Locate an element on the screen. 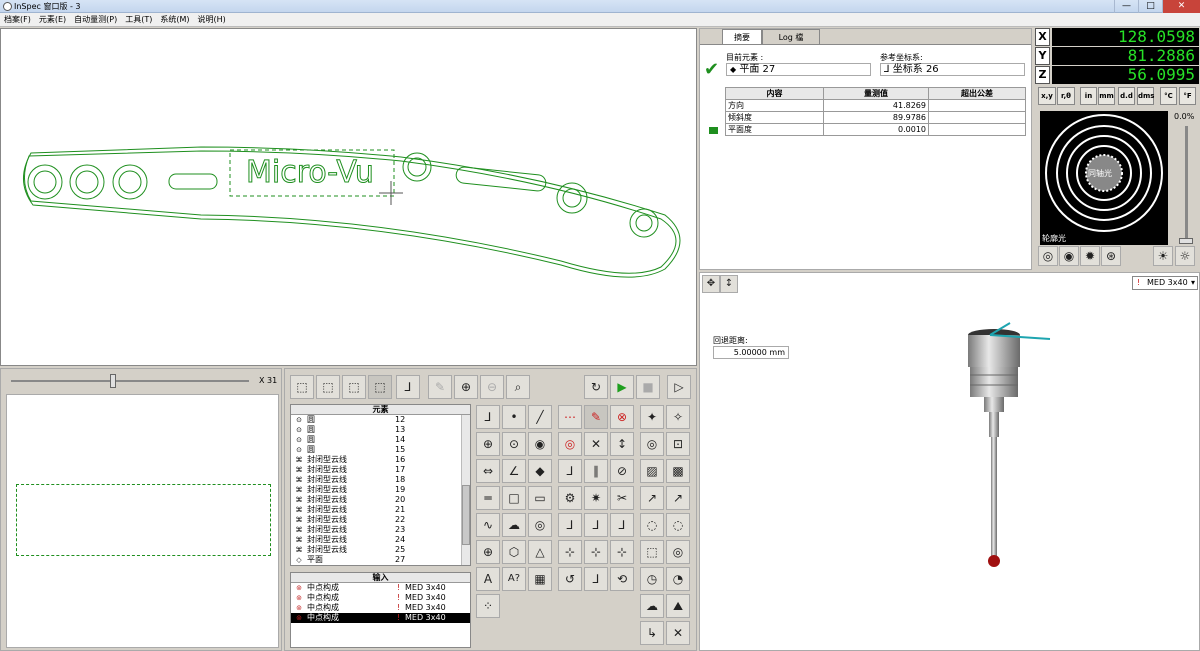 The image size is (1200, 651). light-ring-view: 同轴光 轮廓光 is located at coordinates (1104, 178).